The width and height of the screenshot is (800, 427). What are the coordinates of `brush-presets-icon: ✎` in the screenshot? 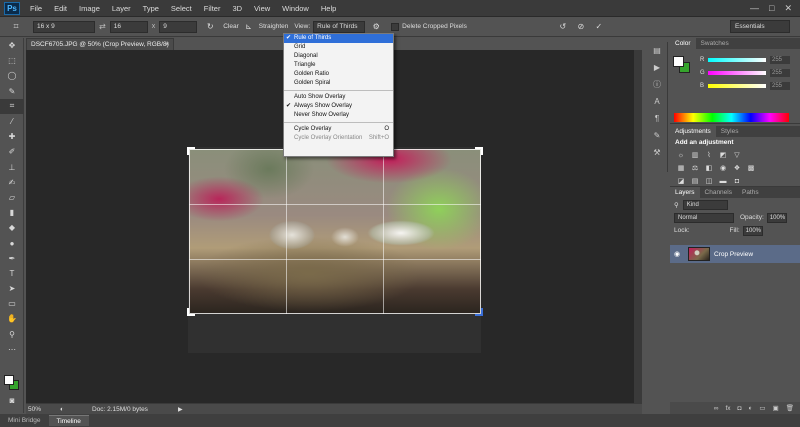 It's located at (657, 135).